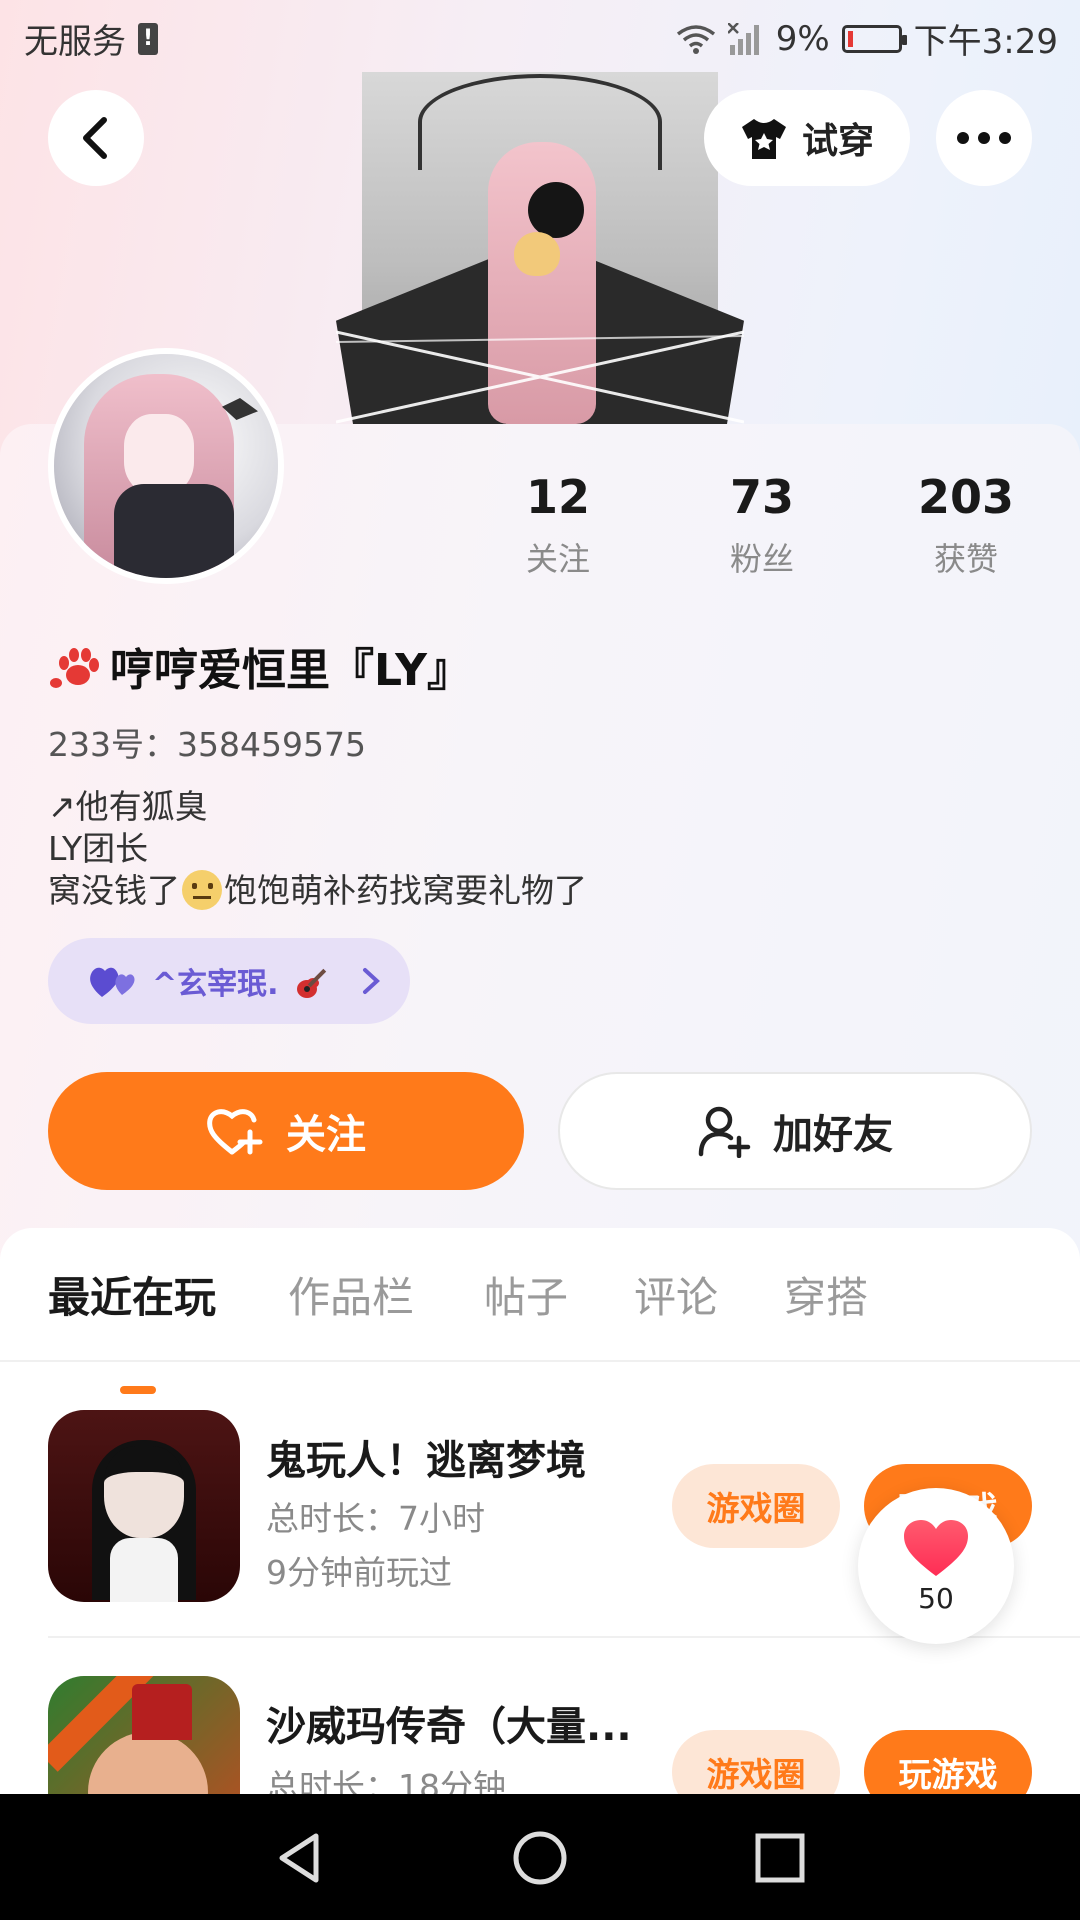 The image size is (1080, 1920). I want to click on clock-text: 下午3:29, so click(985, 42).